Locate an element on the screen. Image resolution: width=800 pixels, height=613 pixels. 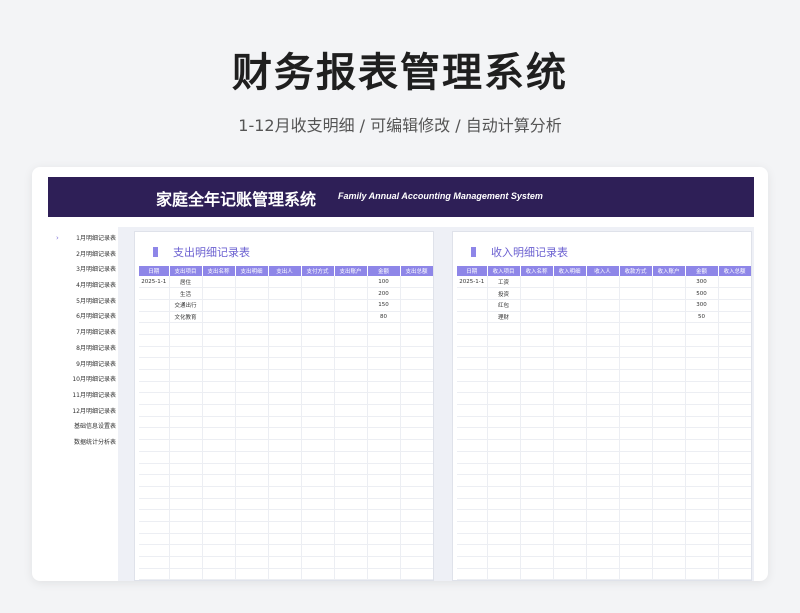
column-header: 日期 is located at coordinates (154, 271).